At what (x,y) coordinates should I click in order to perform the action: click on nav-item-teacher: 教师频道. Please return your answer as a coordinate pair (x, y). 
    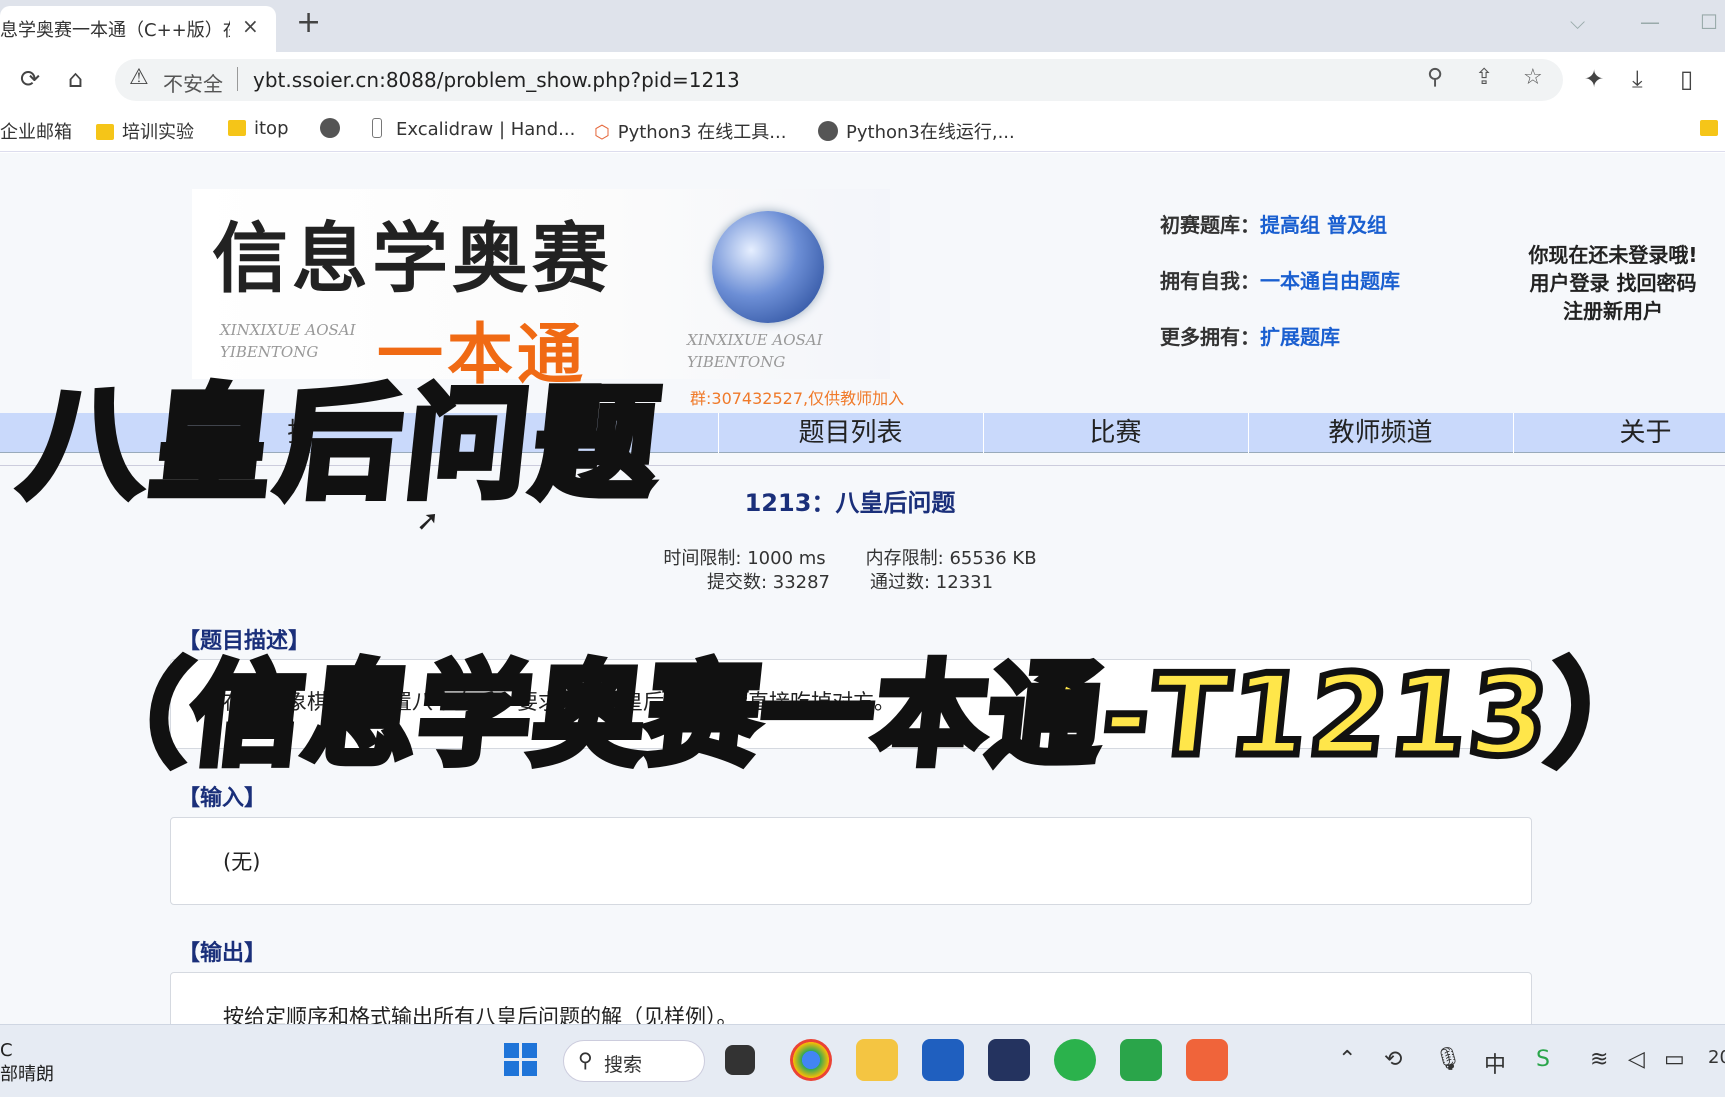
    Looking at the image, I should click on (1380, 433).